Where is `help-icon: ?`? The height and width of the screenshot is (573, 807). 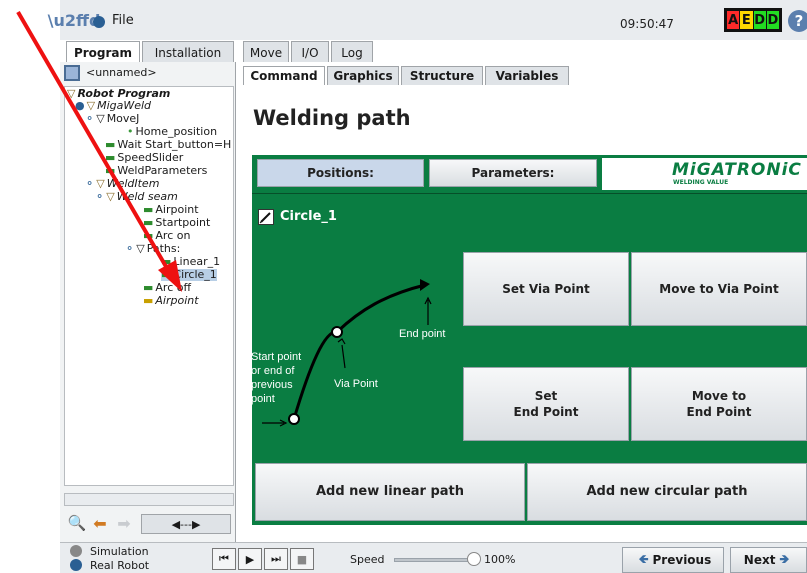 help-icon: ? is located at coordinates (797, 21).